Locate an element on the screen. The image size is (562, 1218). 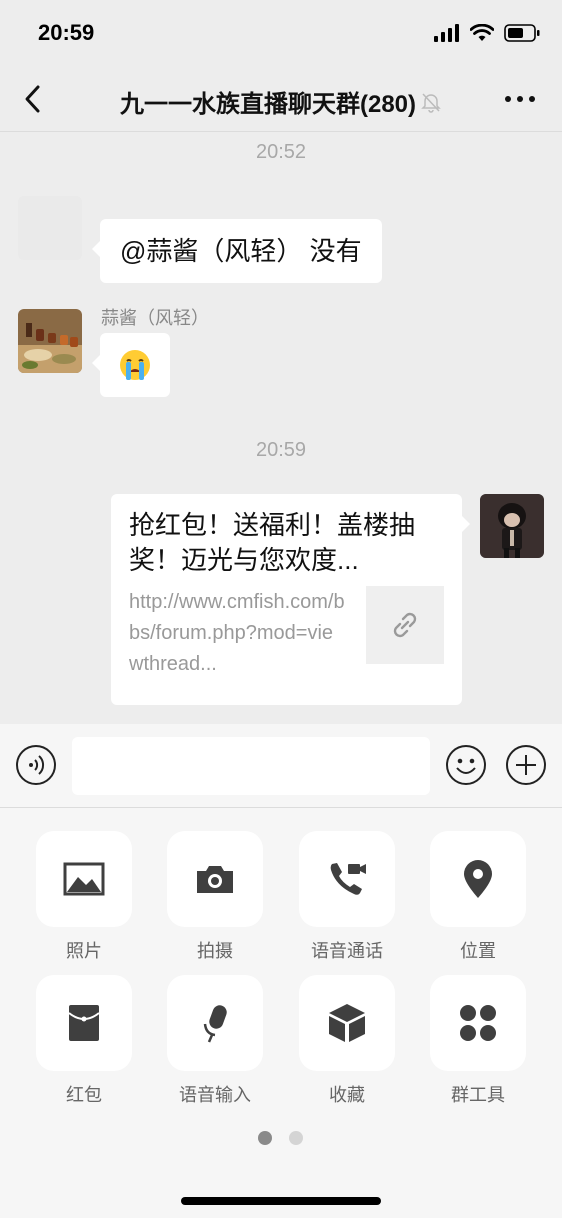
plus-icon is located at coordinates (526, 765).